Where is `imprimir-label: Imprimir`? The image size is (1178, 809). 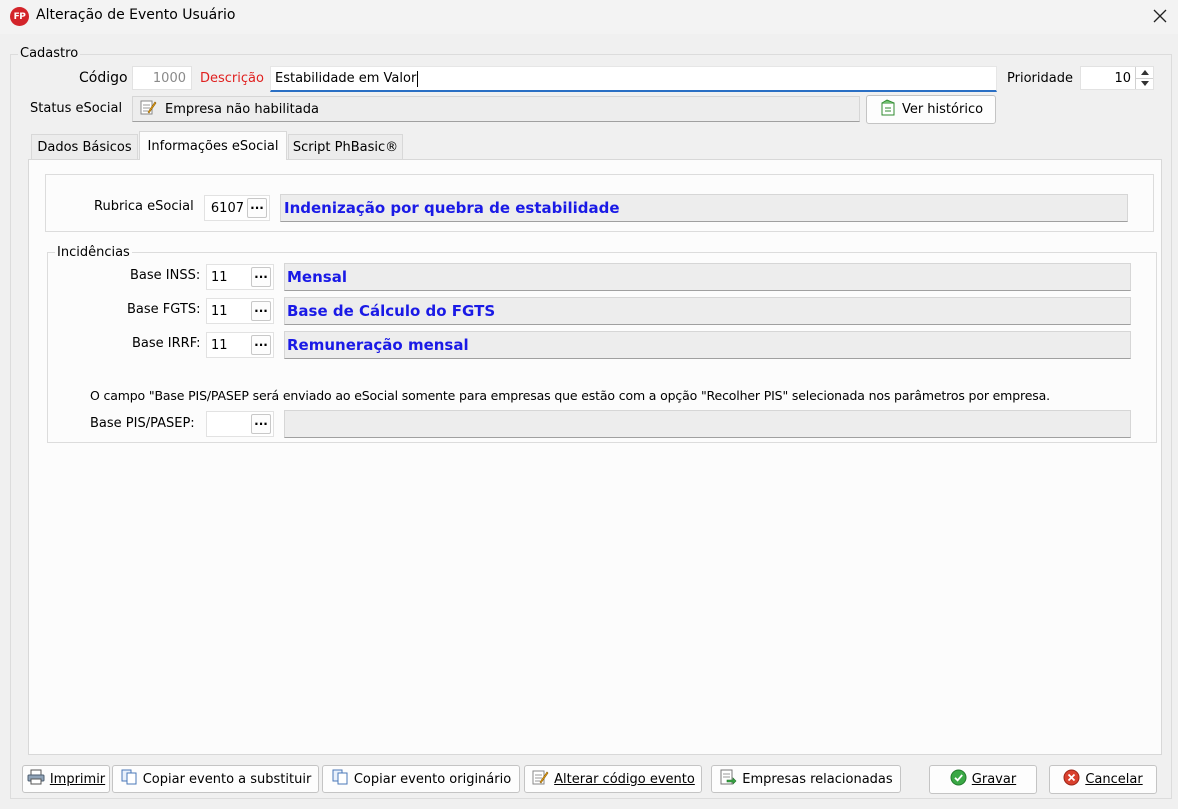 imprimir-label: Imprimir is located at coordinates (77, 779).